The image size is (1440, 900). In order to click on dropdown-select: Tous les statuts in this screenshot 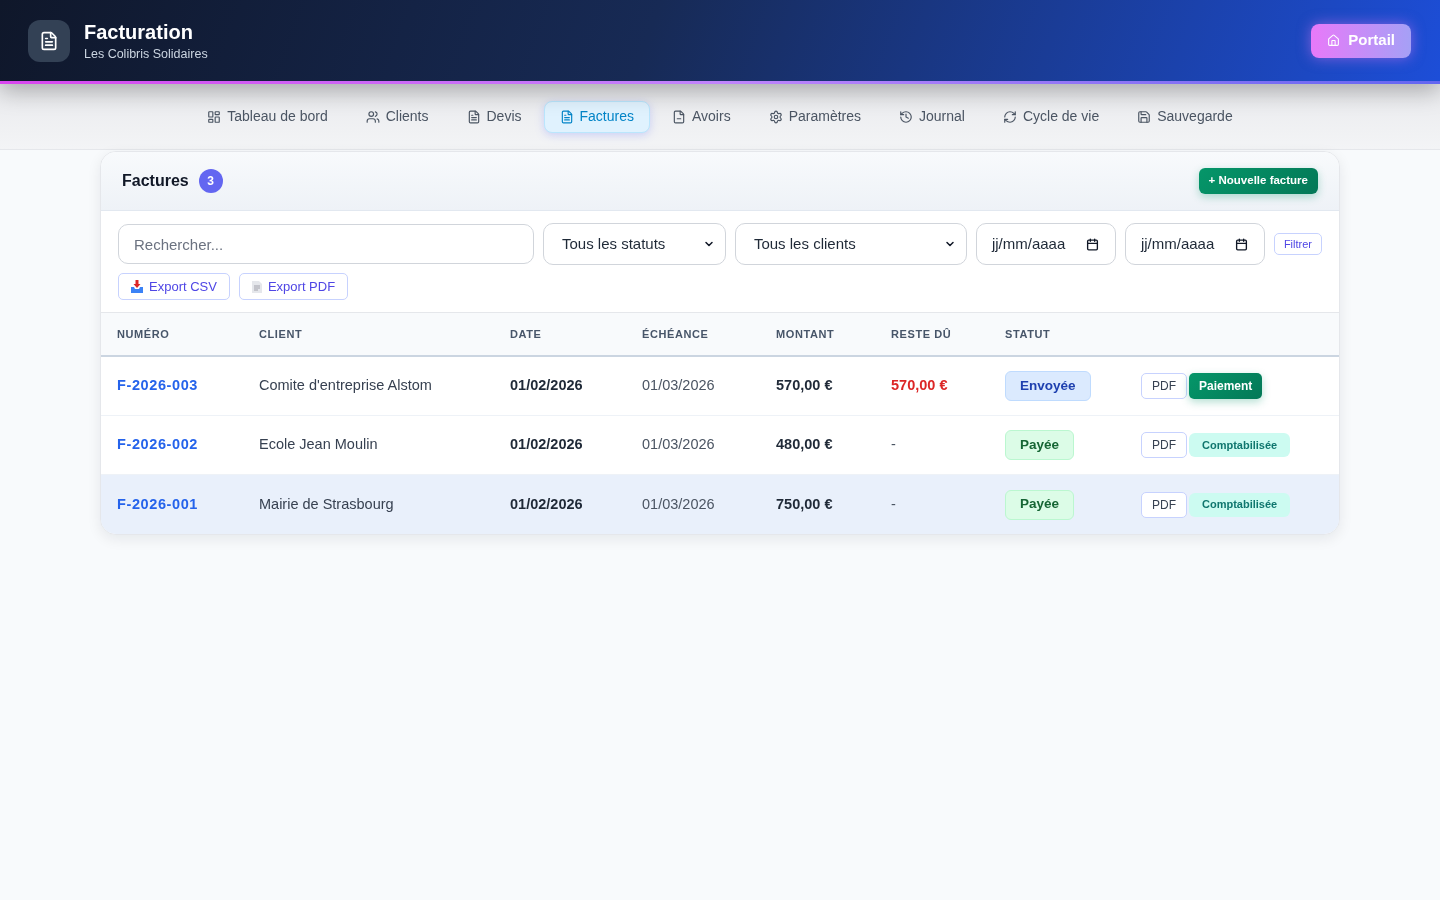, I will do `click(634, 244)`.